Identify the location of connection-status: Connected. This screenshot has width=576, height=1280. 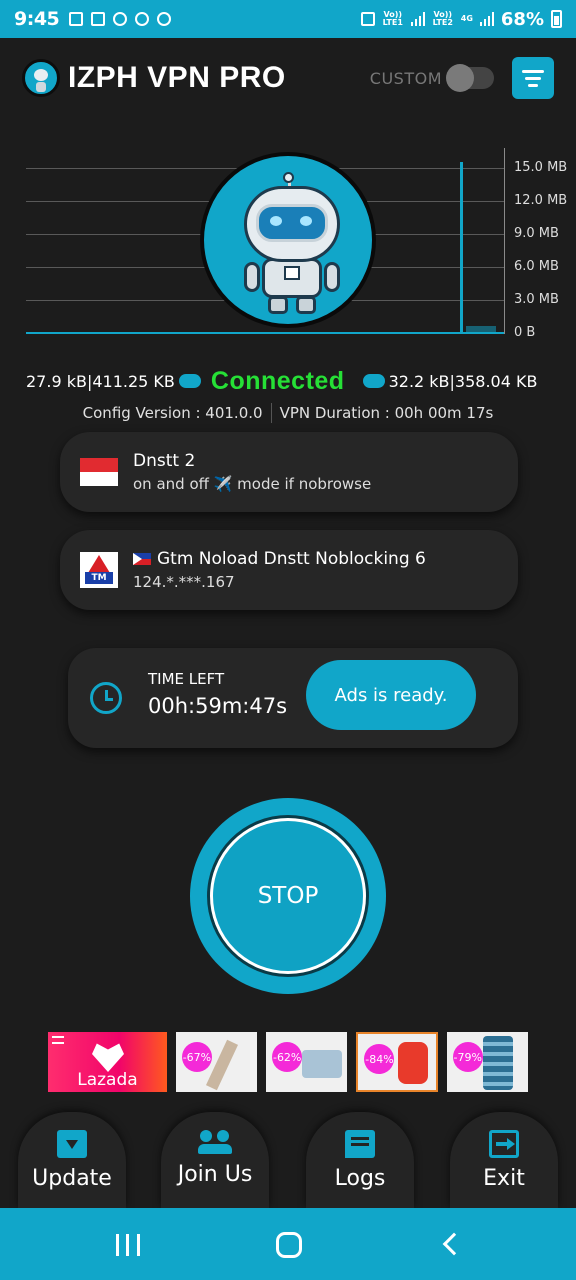
(277, 380).